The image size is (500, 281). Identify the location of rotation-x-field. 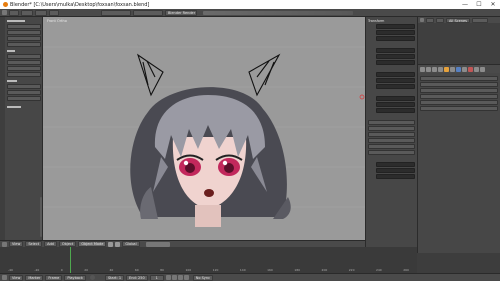
(395, 50).